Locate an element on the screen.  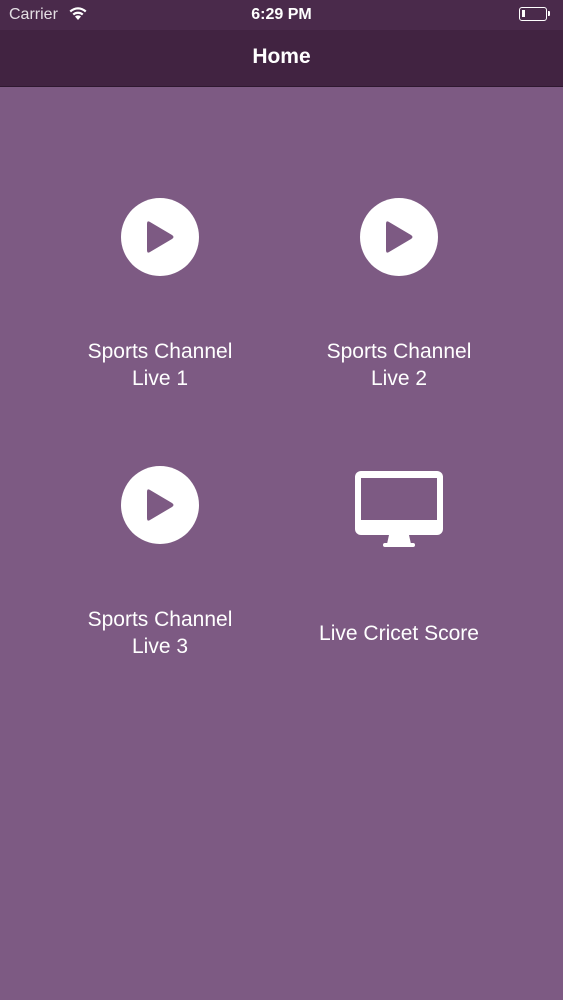
tile-label: Sports Channel Live 3 is located at coordinates (160, 633).